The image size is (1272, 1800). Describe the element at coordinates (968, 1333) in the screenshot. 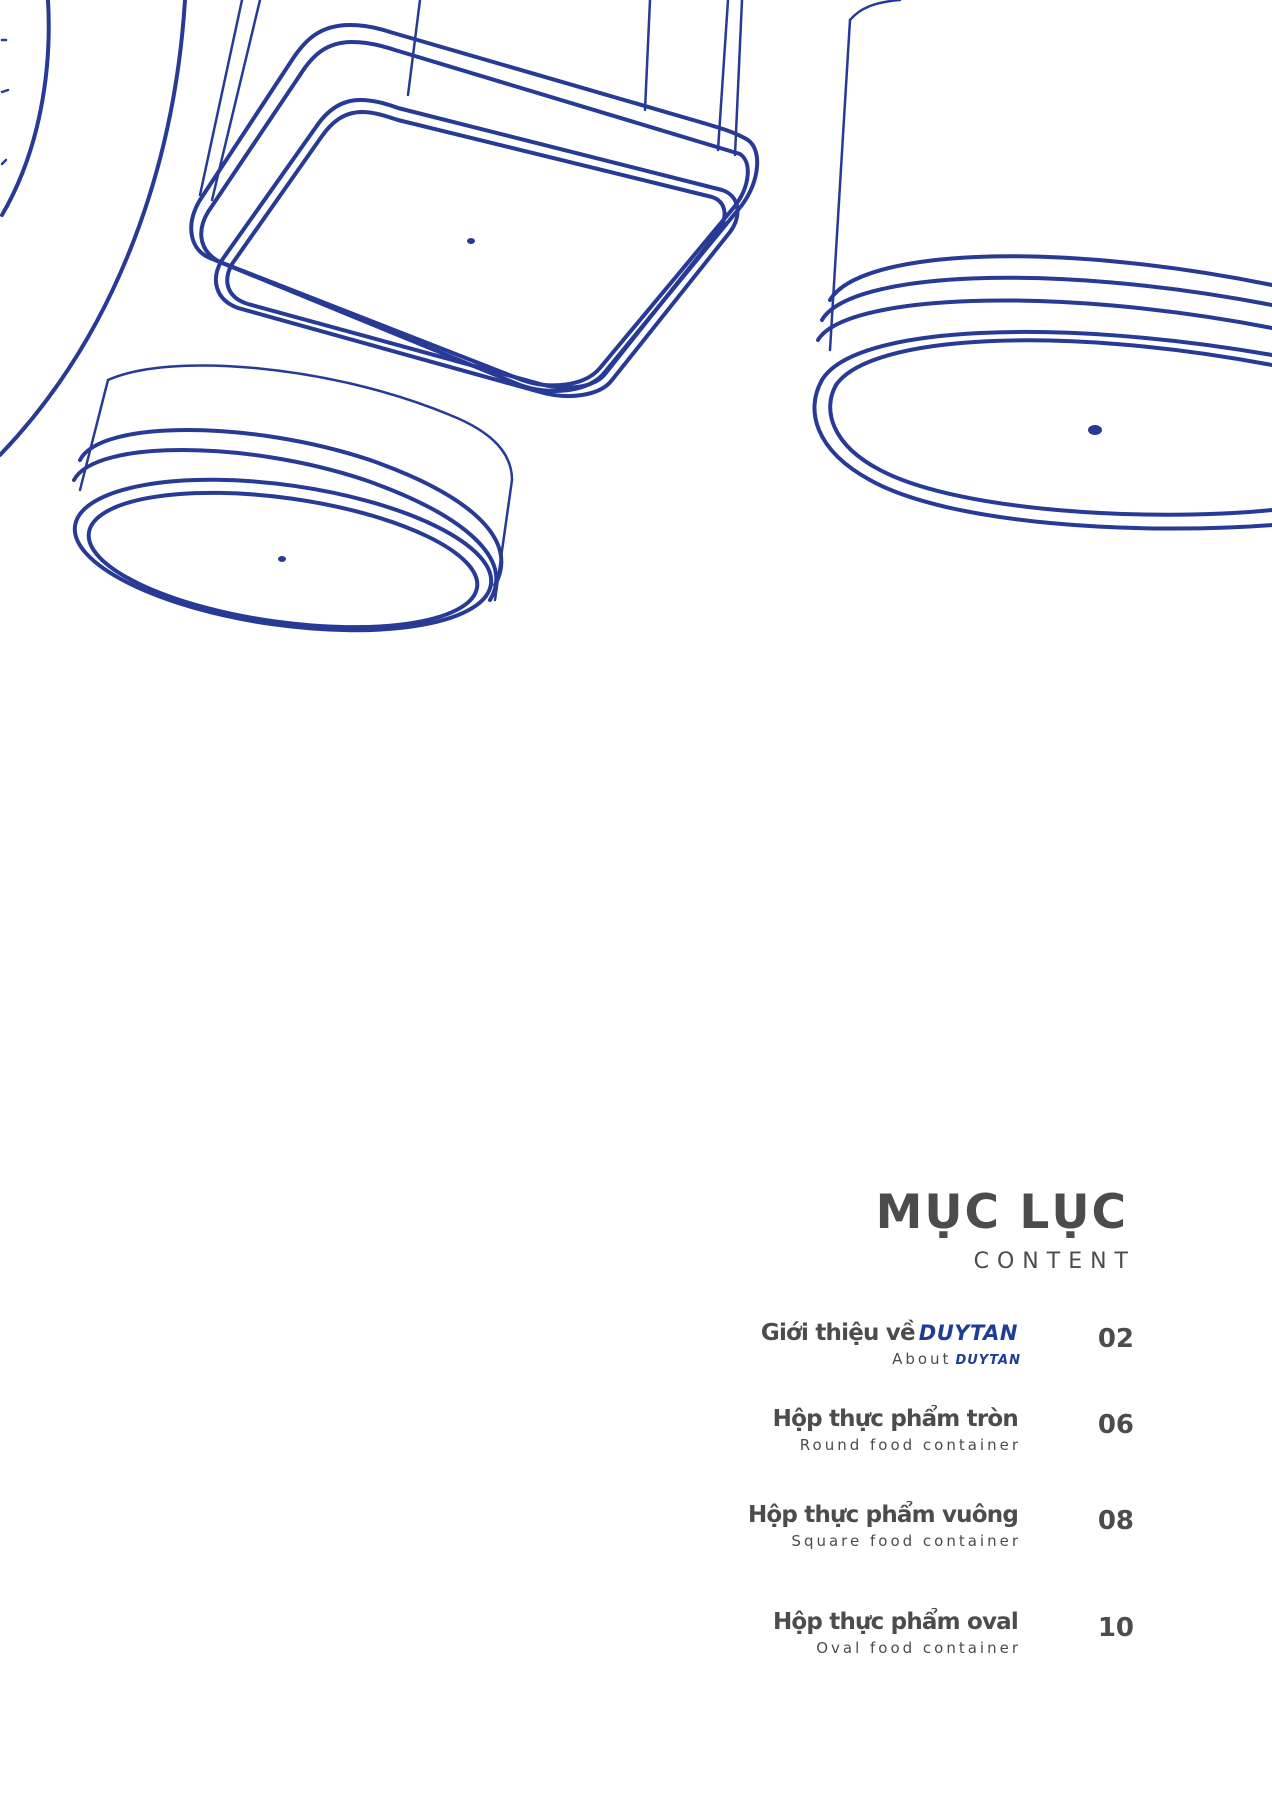

I see `duytan-logo-text: DUYTAN` at that location.